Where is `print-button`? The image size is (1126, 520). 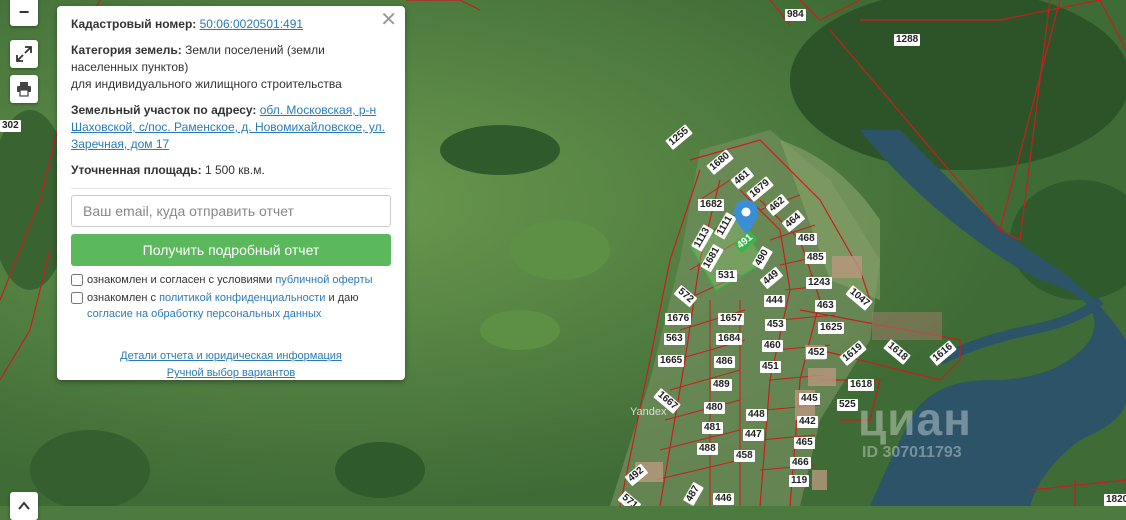
print-button is located at coordinates (24, 89).